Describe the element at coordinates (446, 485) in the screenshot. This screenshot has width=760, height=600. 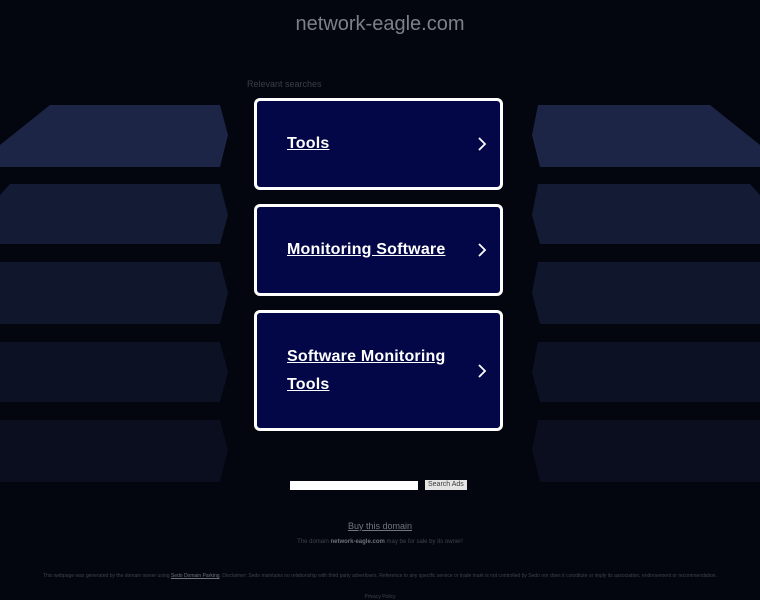
I see `search-ads-button: Search Ads` at that location.